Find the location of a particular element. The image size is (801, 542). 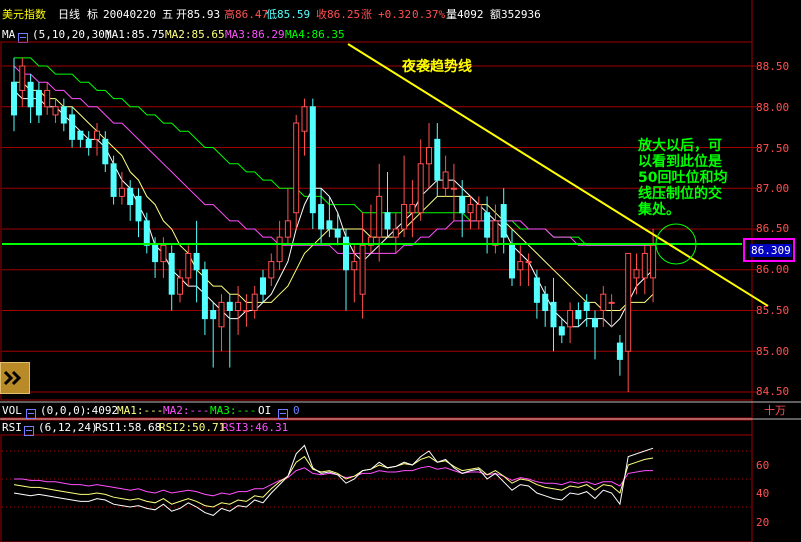

oi-label: OI is located at coordinates (265, 410).